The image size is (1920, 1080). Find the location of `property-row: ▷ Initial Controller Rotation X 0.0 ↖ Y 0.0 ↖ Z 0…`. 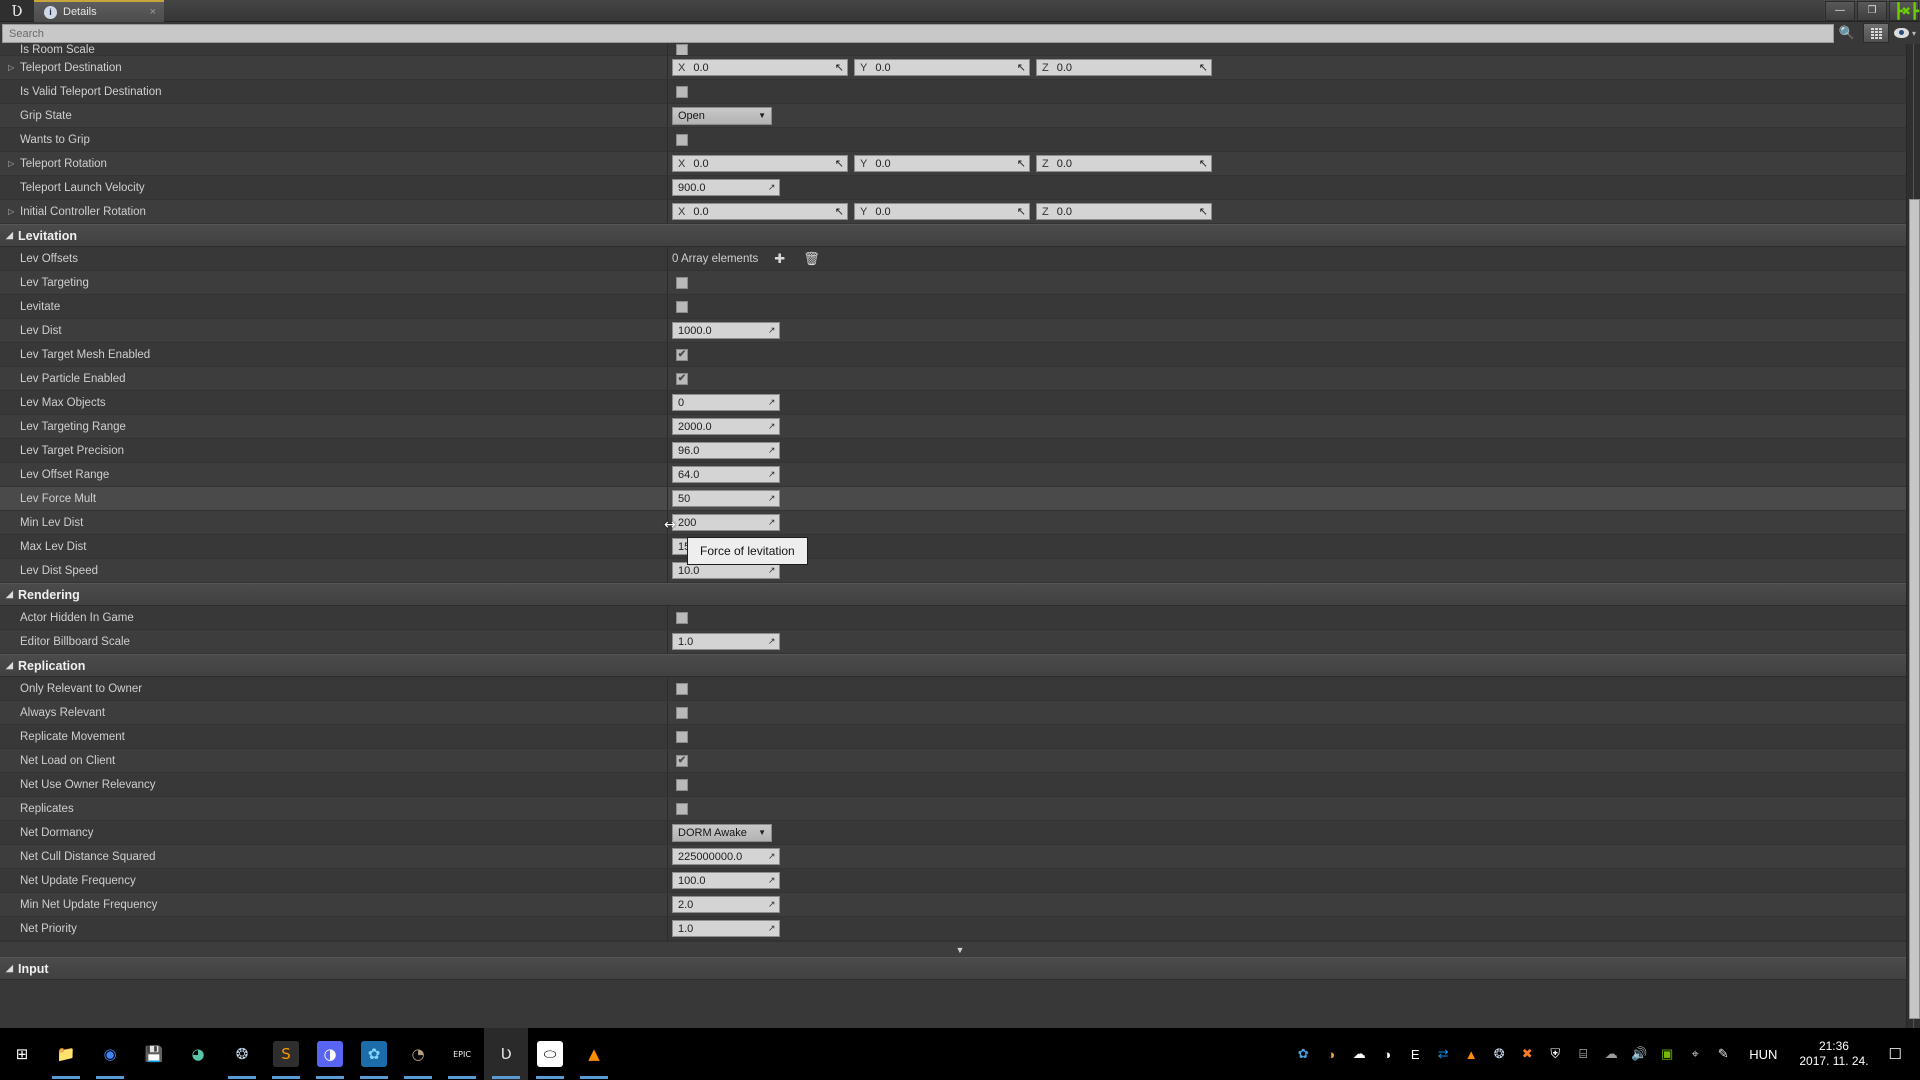

property-row: ▷ Initial Controller Rotation X 0.0 ↖ Y 0.0 ↖ Z 0… is located at coordinates (960, 212).